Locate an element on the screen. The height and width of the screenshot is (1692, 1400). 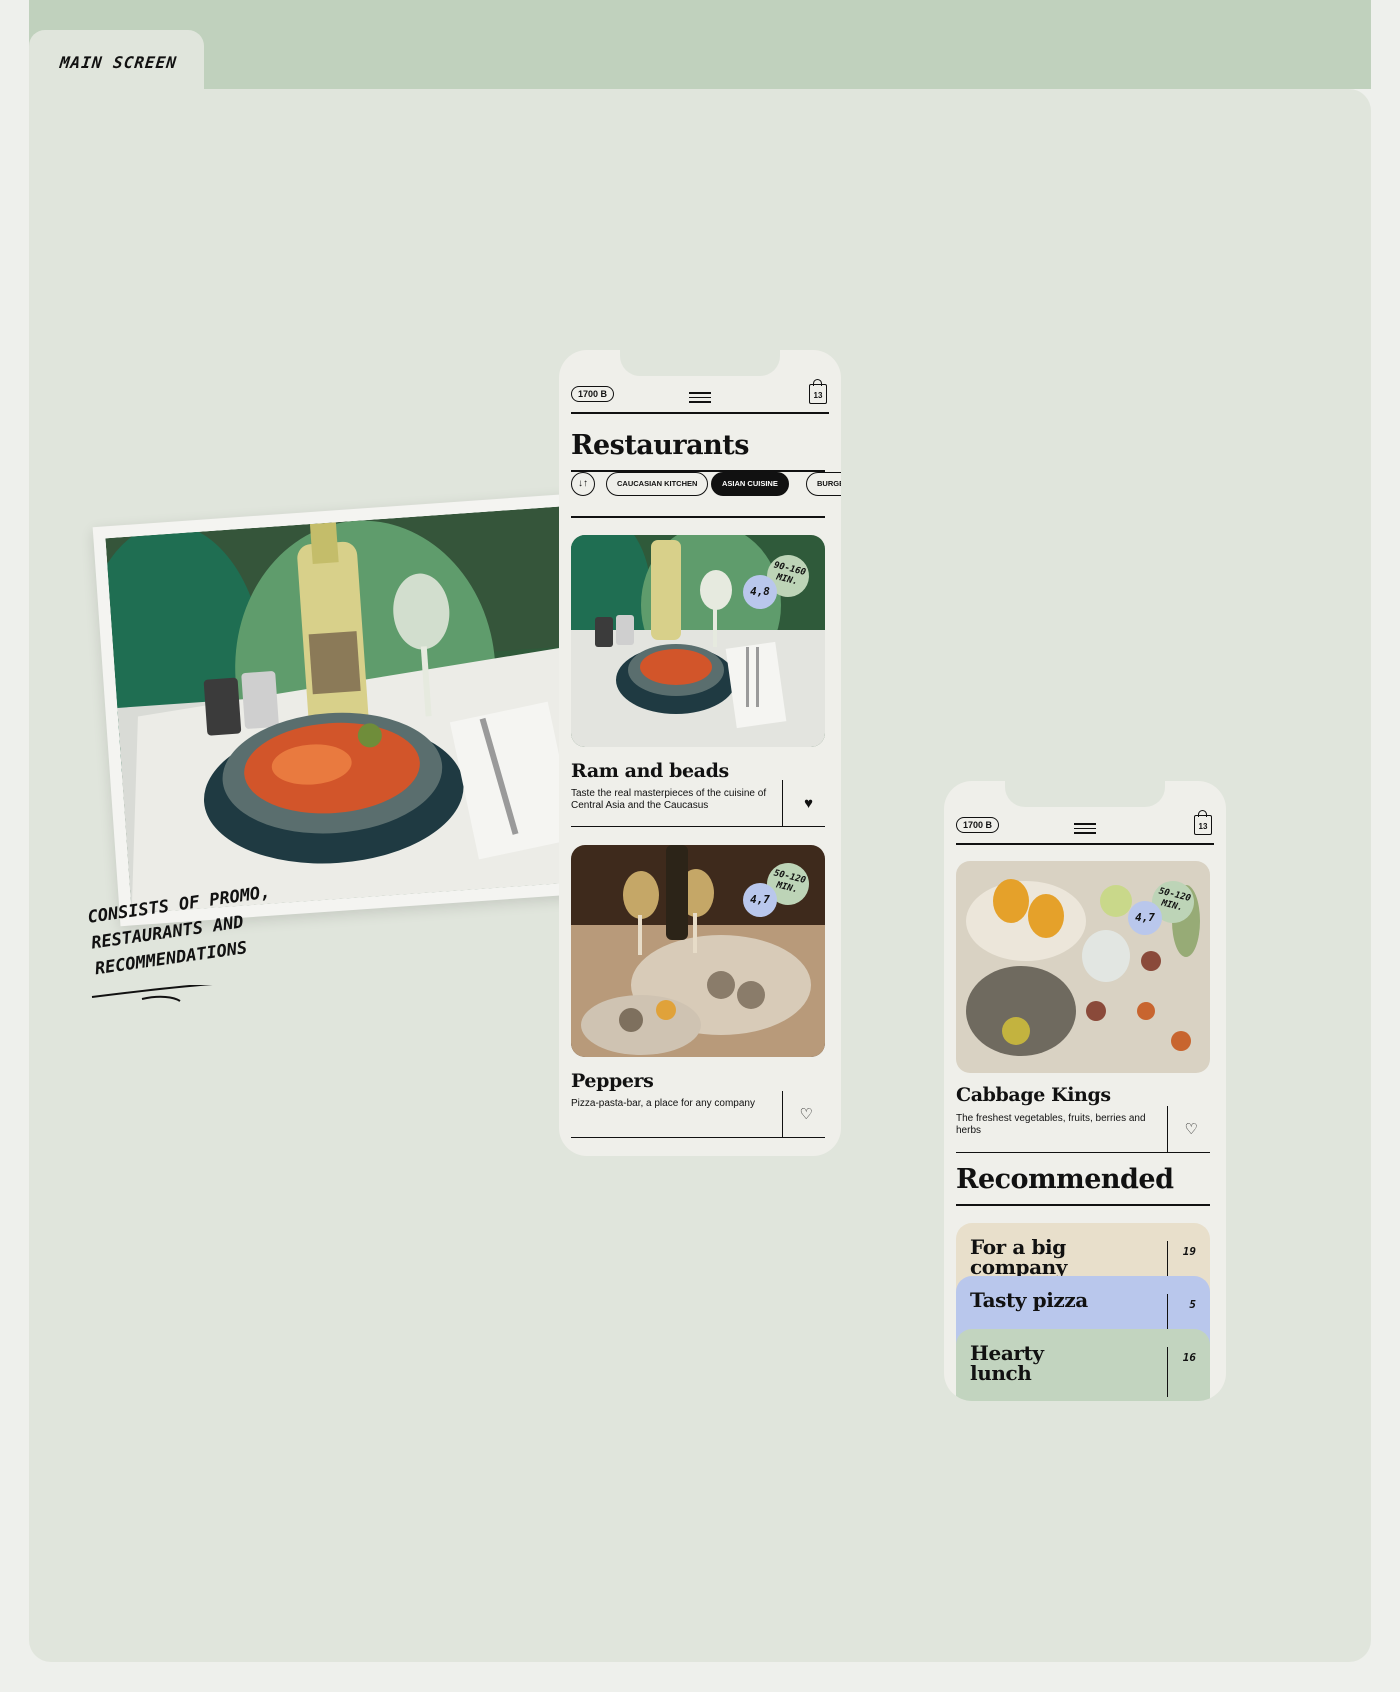
rec-title: Hearty lunch is located at coordinates (1007, 1363).